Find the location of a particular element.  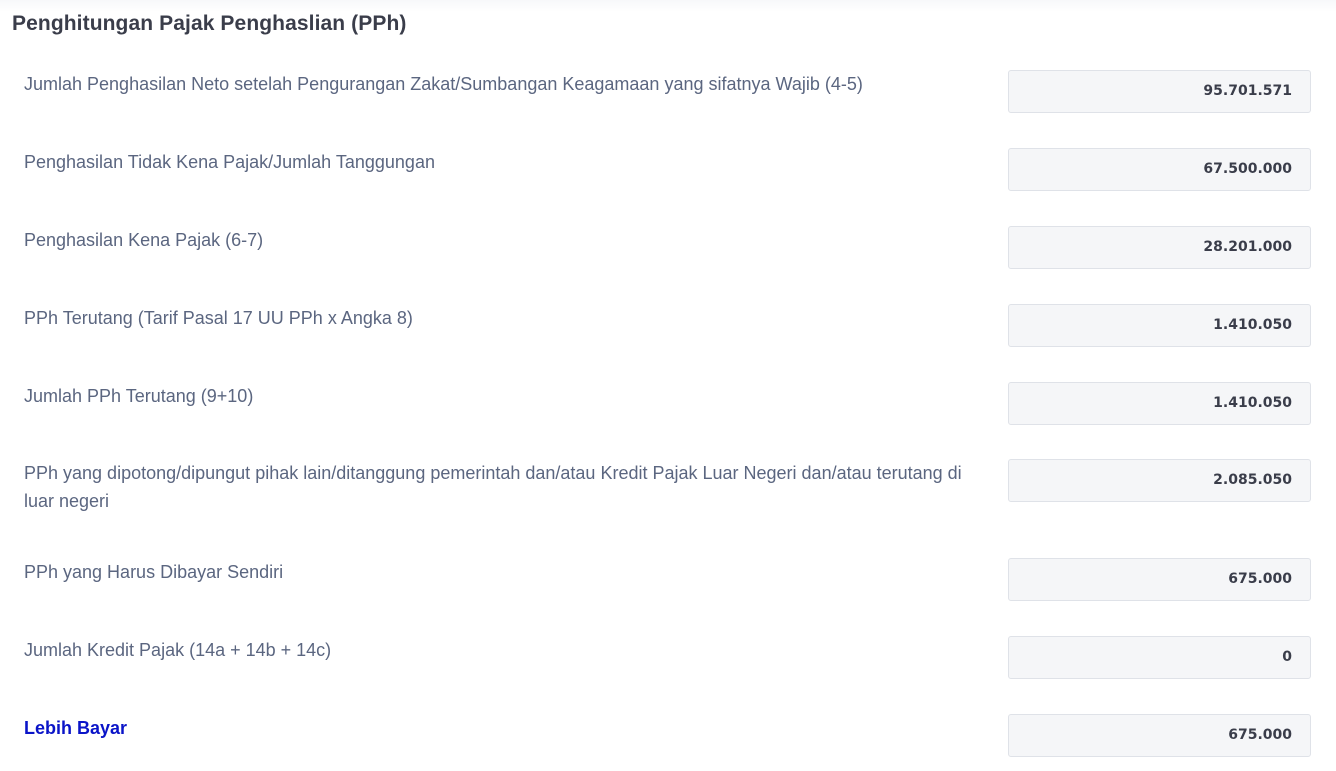

ptkp-field: 67.500.000 is located at coordinates (1159, 169).